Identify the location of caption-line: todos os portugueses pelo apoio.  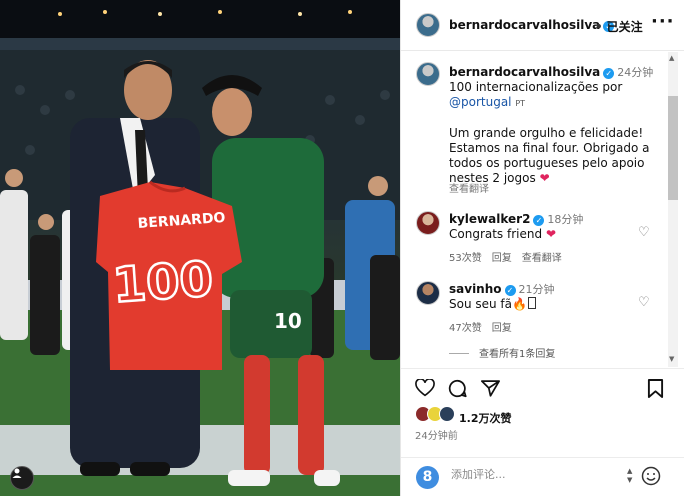
(547, 163).